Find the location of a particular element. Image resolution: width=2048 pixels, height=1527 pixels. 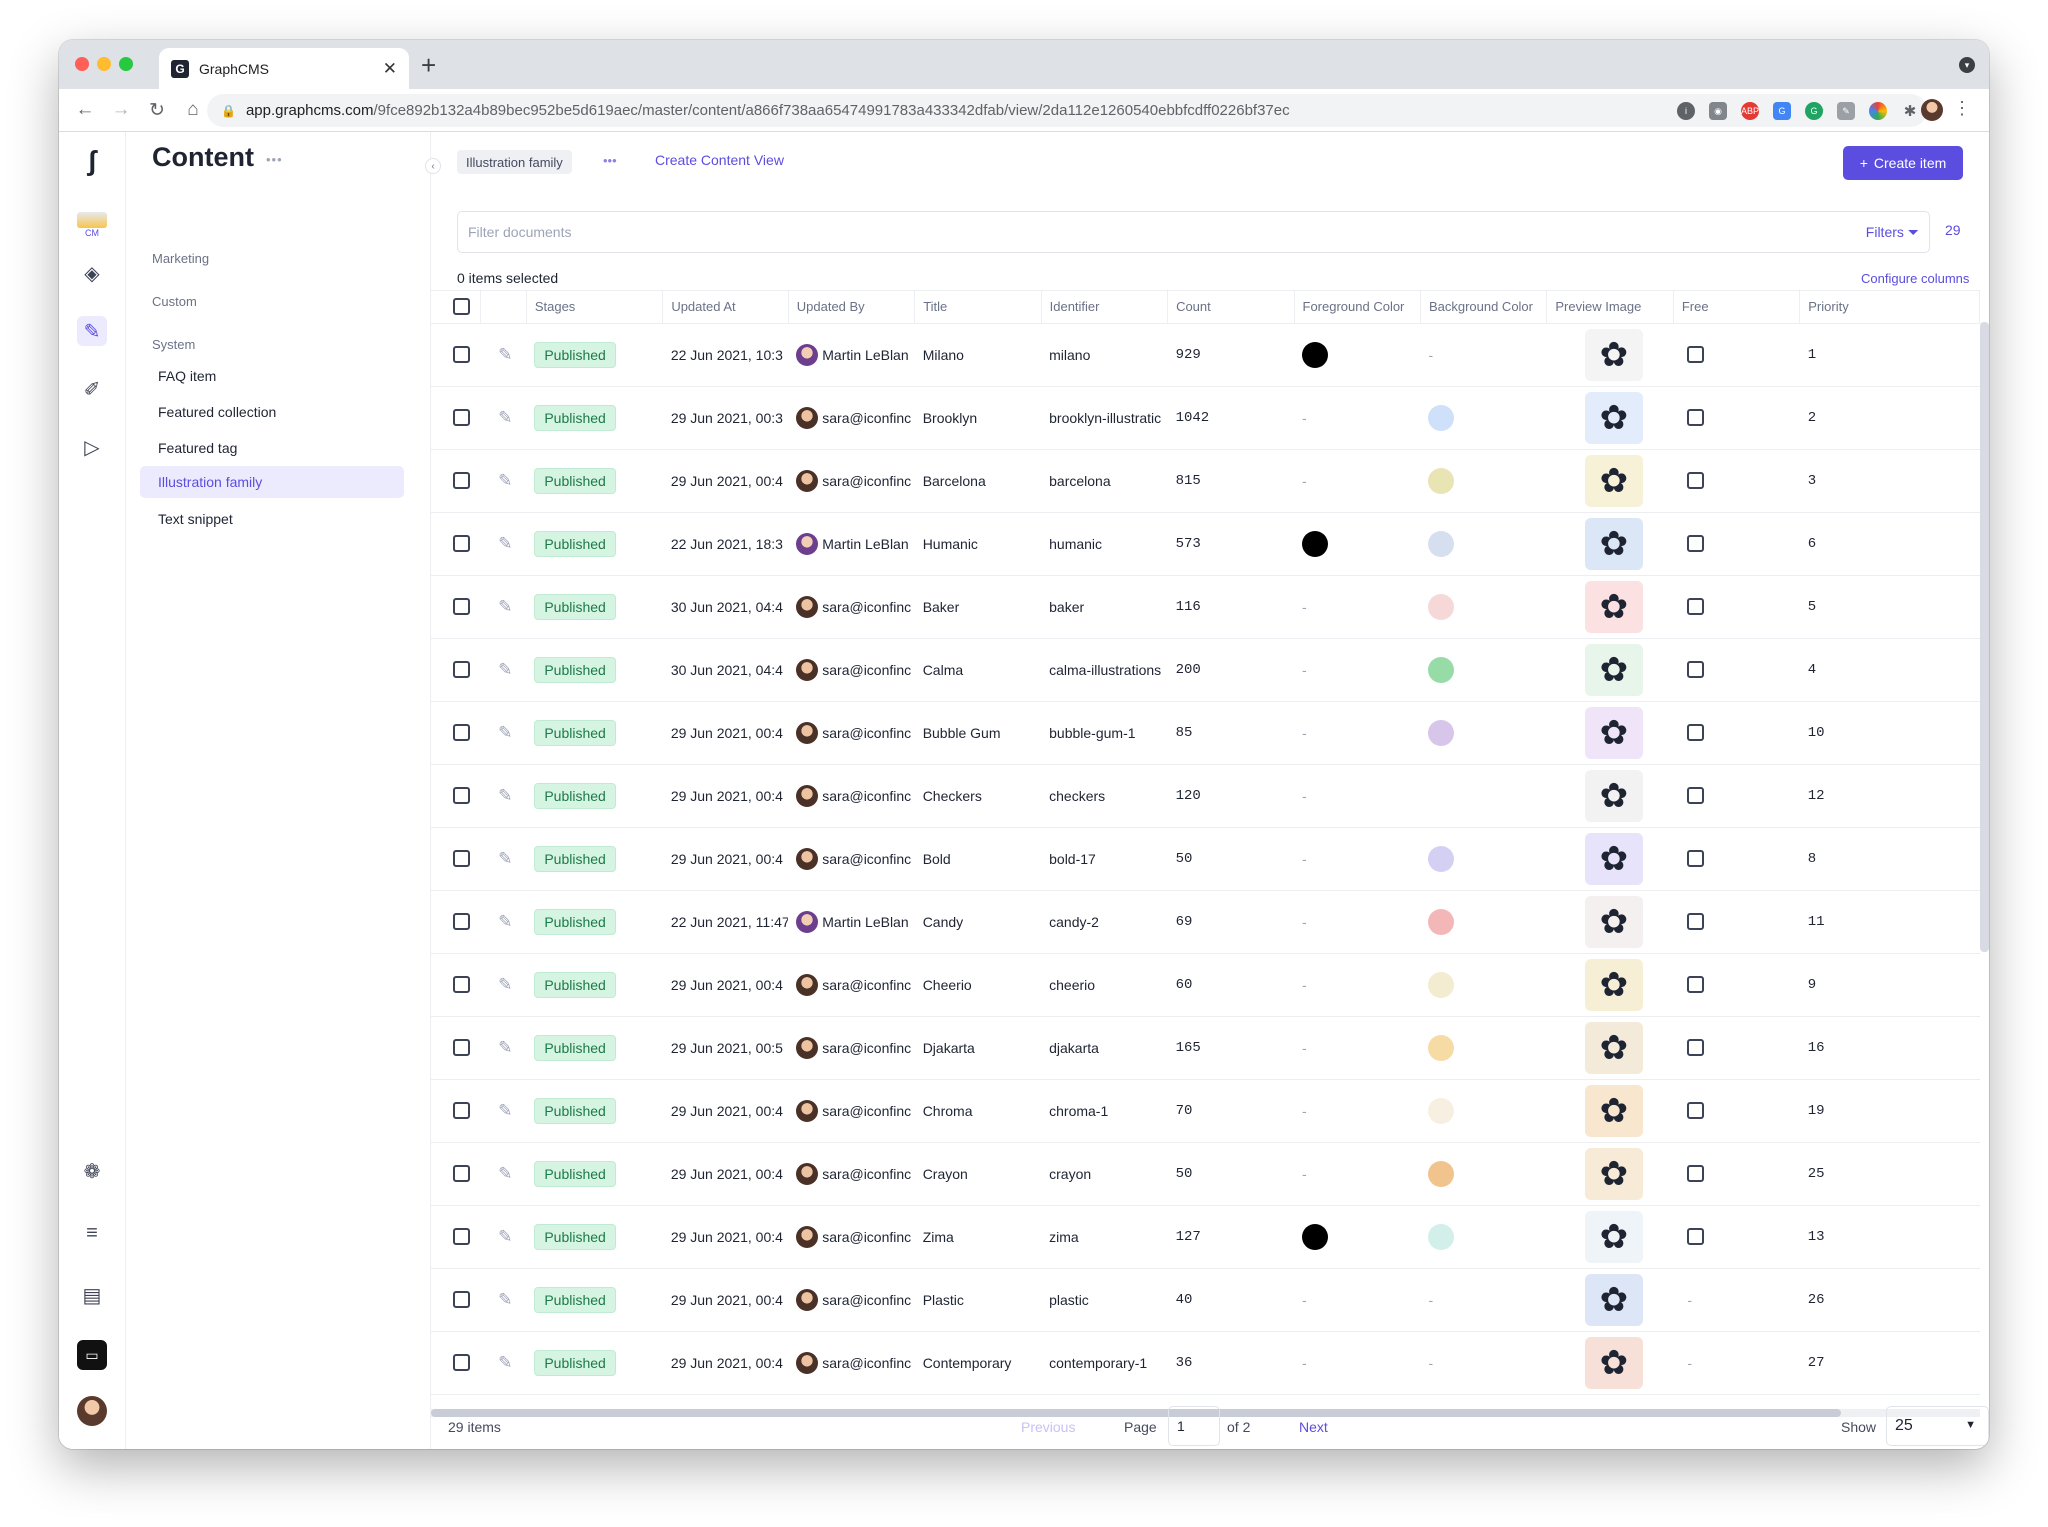

maximize-window-button is located at coordinates (126, 64).